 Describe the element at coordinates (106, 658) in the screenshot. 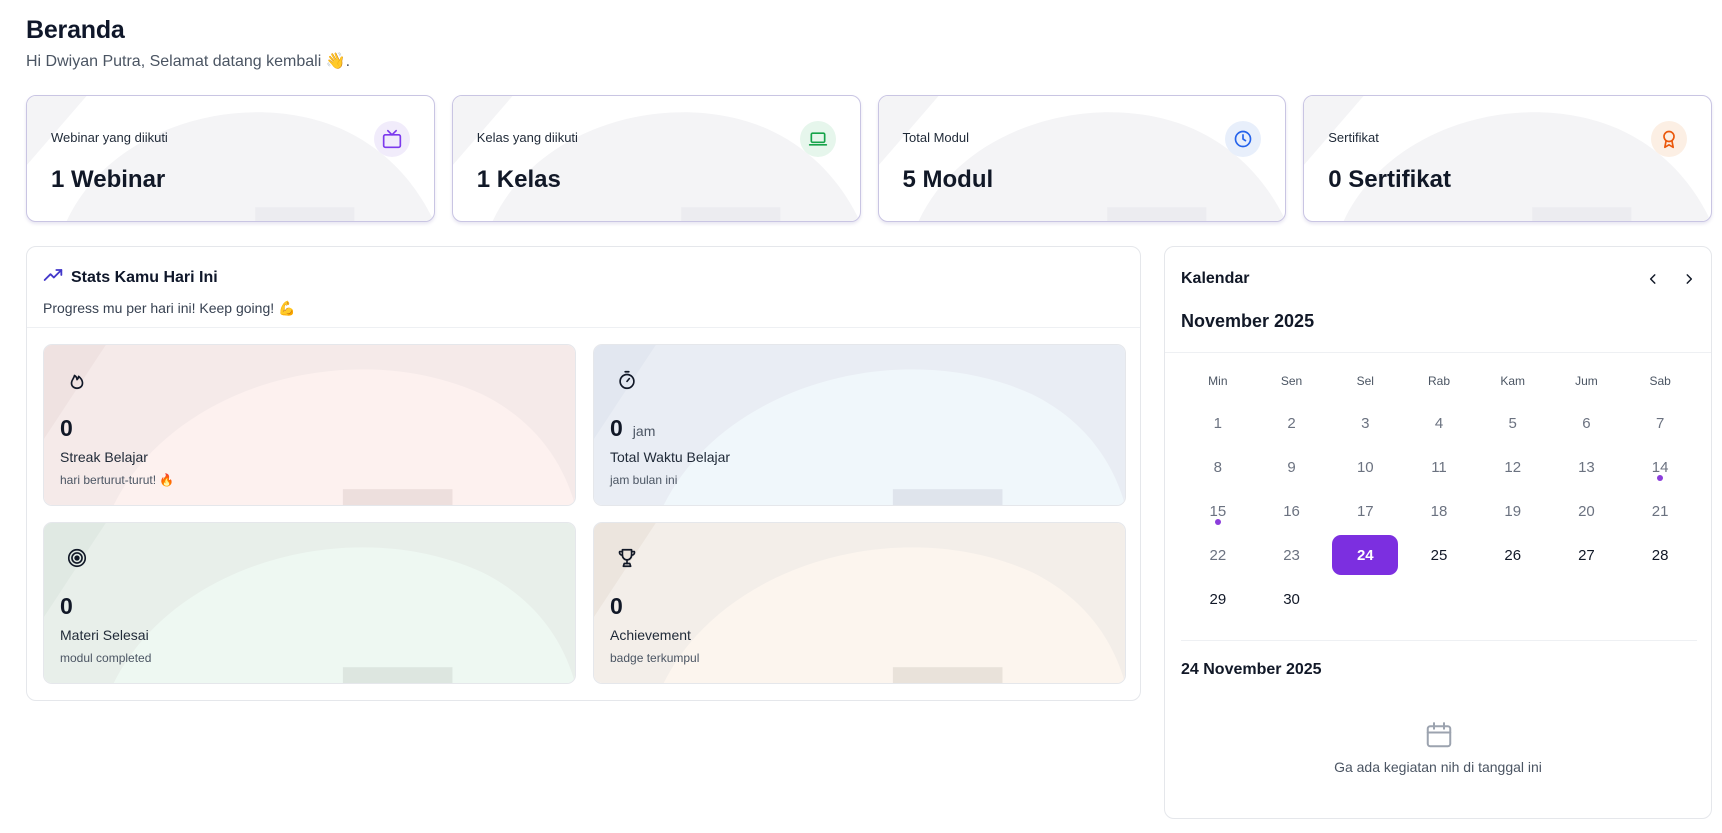

I see `tile-sublabel: modul completed` at that location.